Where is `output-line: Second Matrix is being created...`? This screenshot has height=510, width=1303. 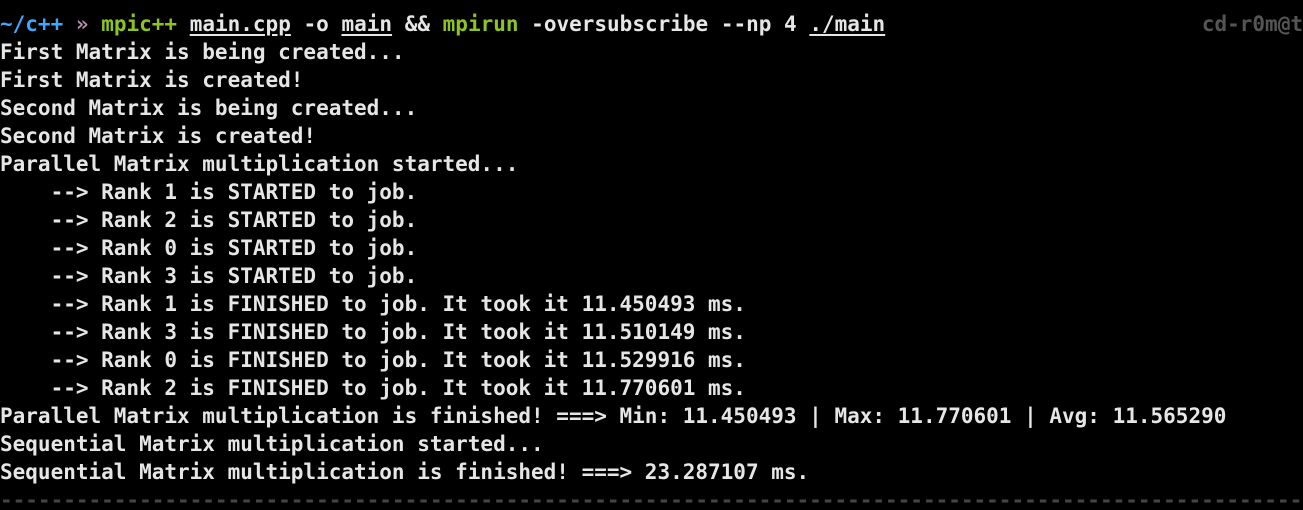 output-line: Second Matrix is being created... is located at coordinates (209, 108).